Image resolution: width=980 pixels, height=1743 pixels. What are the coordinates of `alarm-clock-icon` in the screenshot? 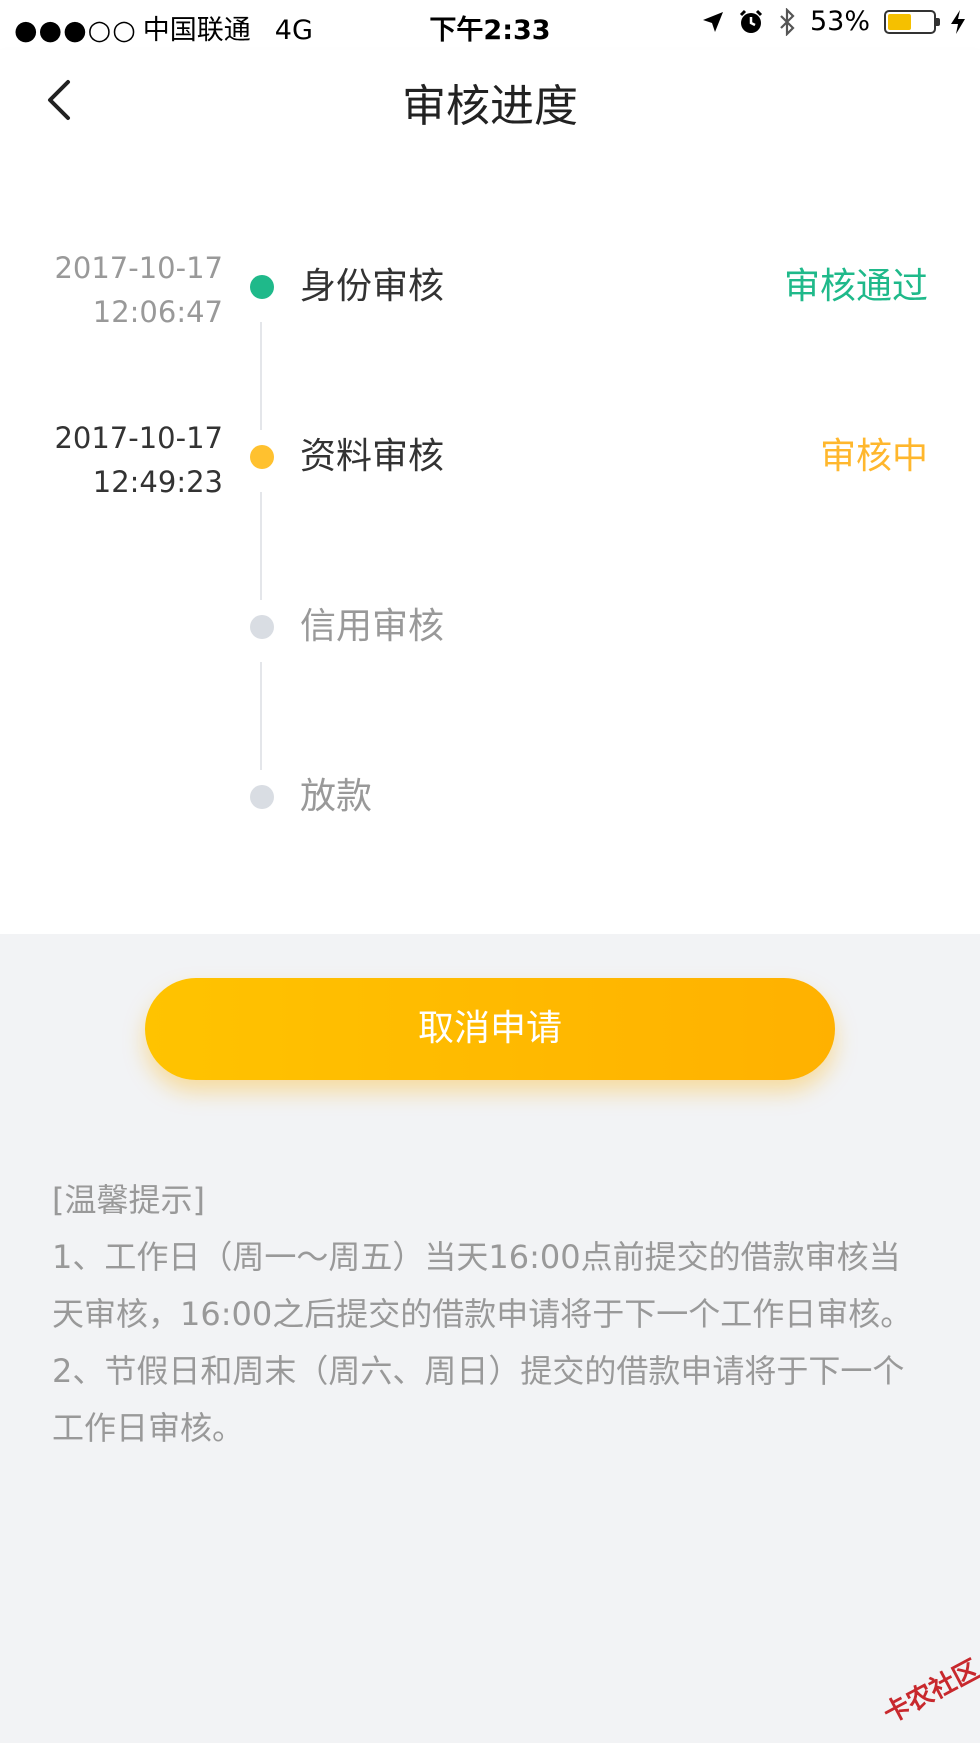 It's located at (751, 21).